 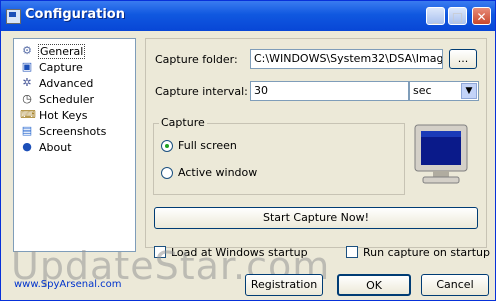 What do you see at coordinates (248, 16) in the screenshot?
I see `title-bar: Configuration _ □ ✕` at bounding box center [248, 16].